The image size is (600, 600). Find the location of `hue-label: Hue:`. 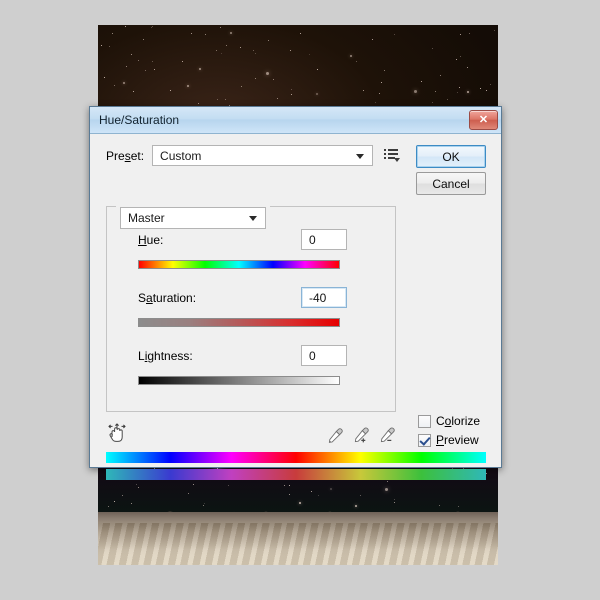

hue-label: Hue: is located at coordinates (151, 240).